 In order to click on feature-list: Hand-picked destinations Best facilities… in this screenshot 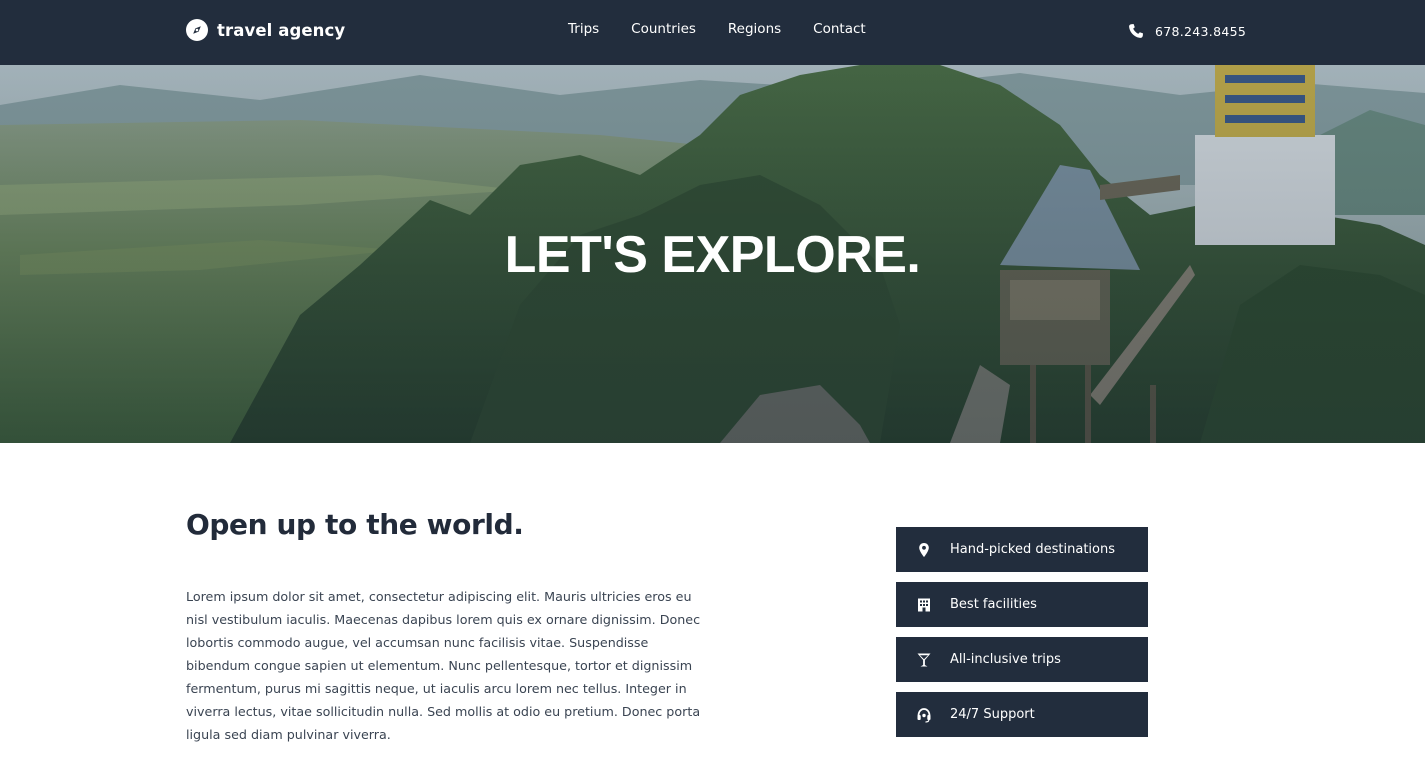, I will do `click(1022, 637)`.